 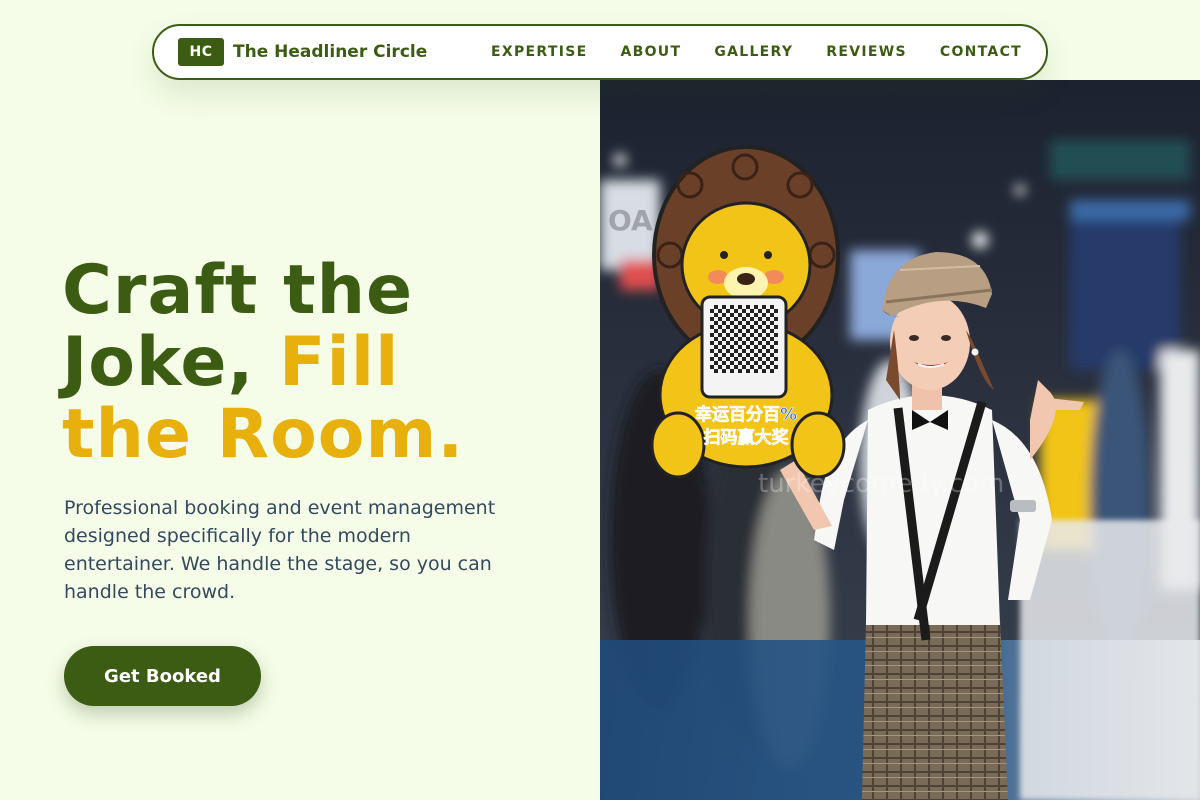 I want to click on headline-joke: Joke,, so click(x=171, y=362).